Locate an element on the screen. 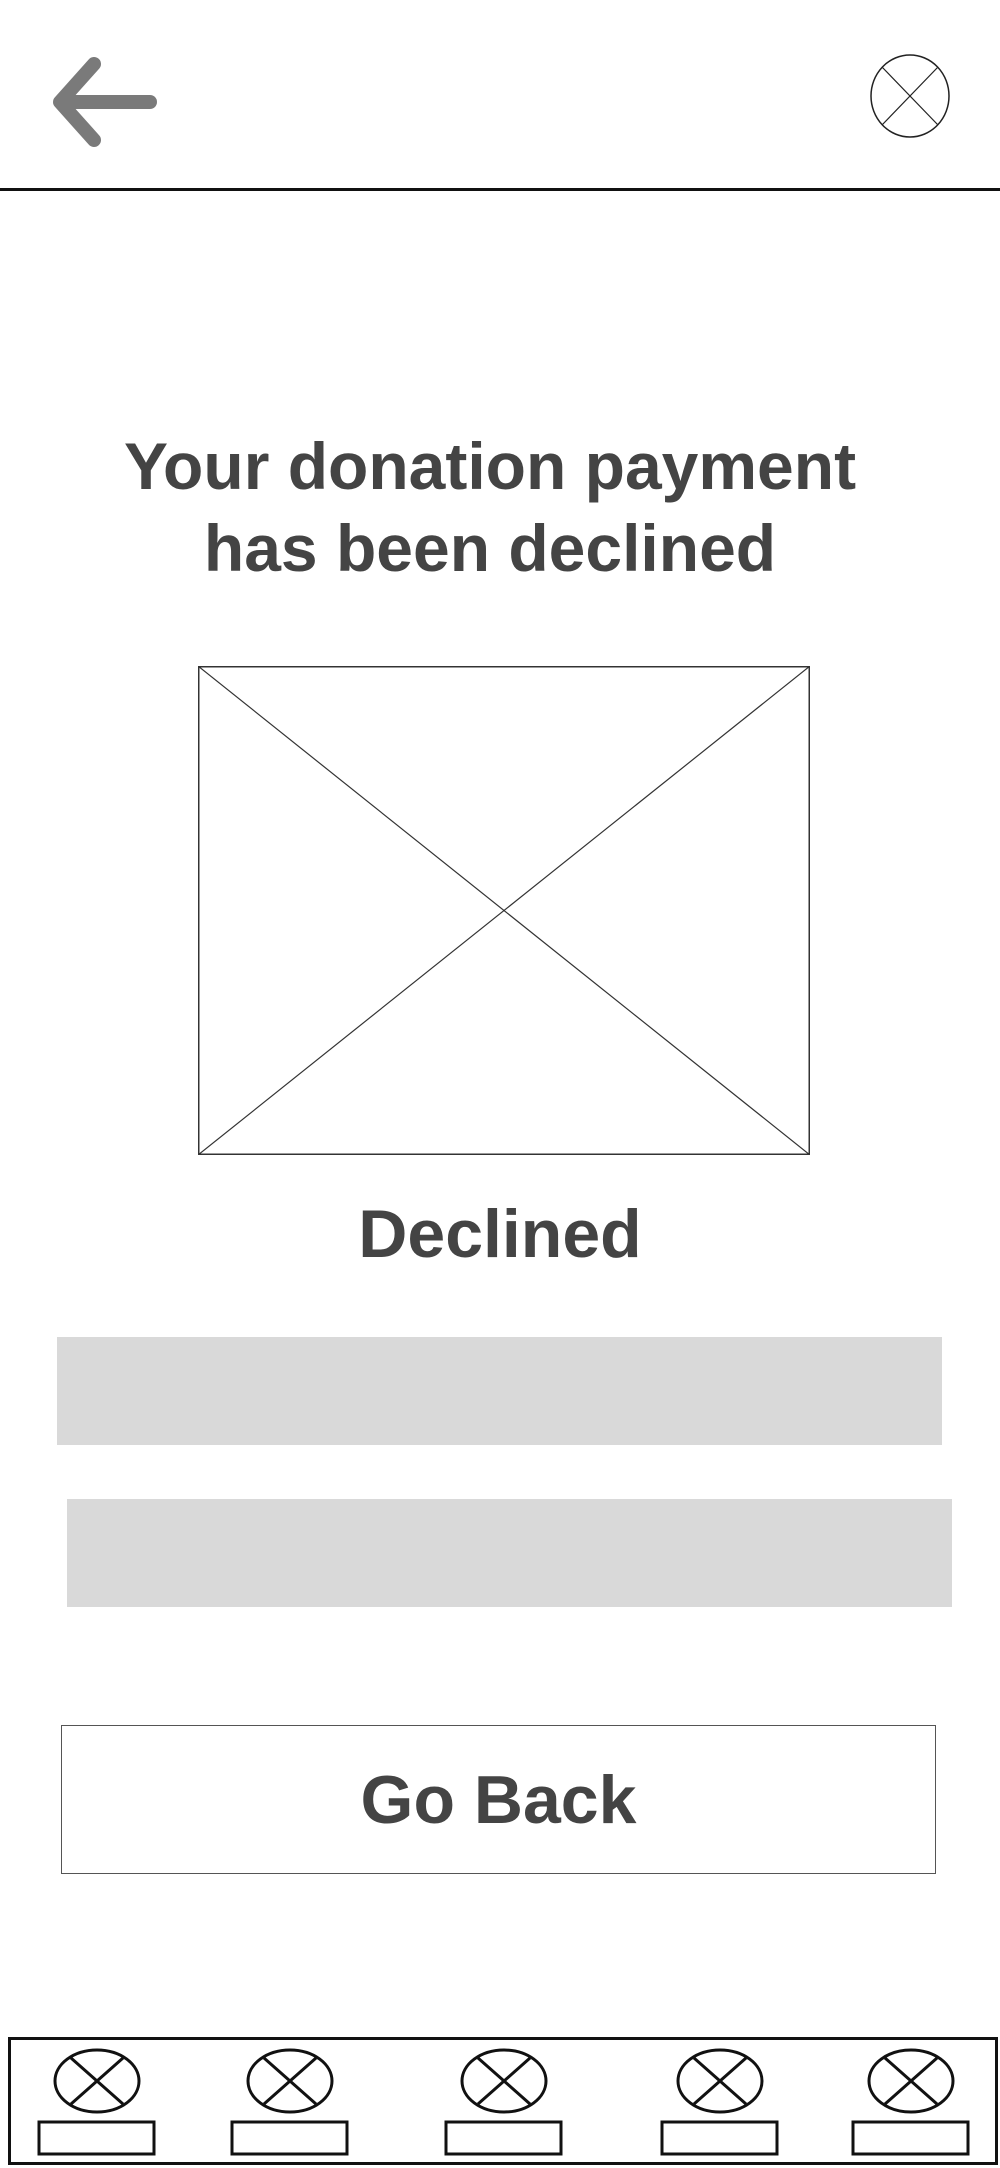 This screenshot has height=2168, width=1000. back-button is located at coordinates (105, 104).